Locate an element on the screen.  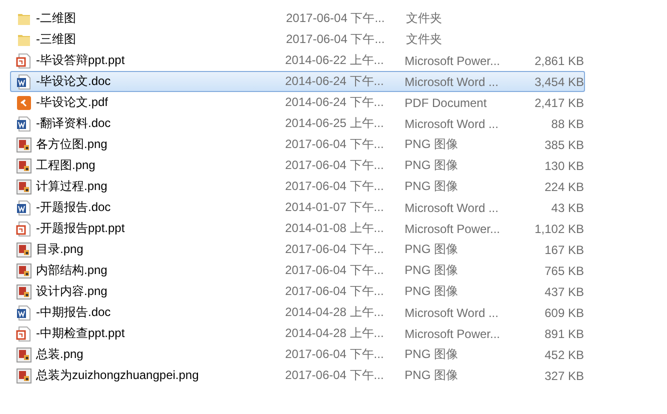
file-name: -中期检查ppt.ppt is located at coordinates (80, 333).